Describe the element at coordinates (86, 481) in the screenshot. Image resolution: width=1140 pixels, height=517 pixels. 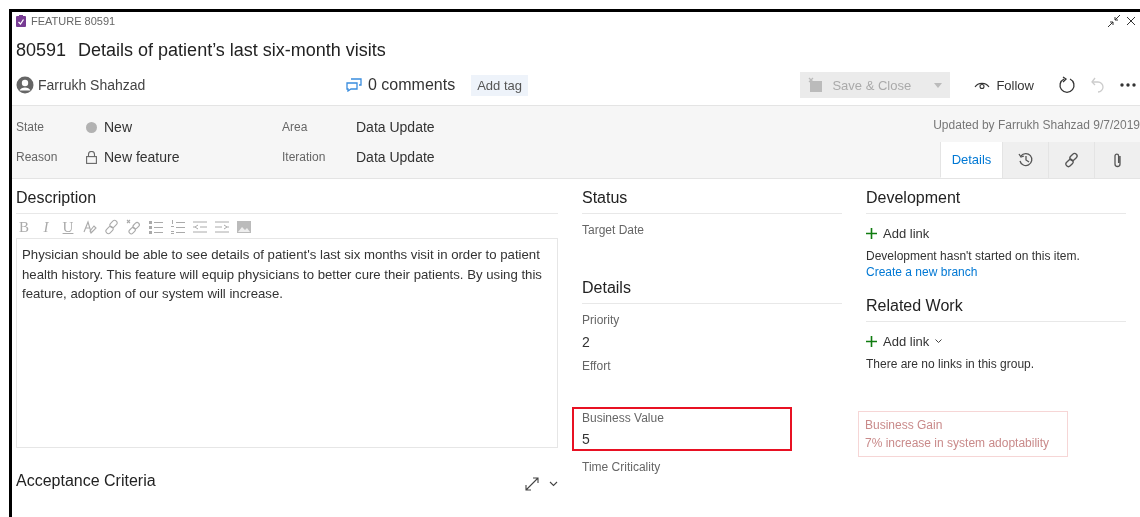
I see `section-heading: Acceptance Criteria` at that location.